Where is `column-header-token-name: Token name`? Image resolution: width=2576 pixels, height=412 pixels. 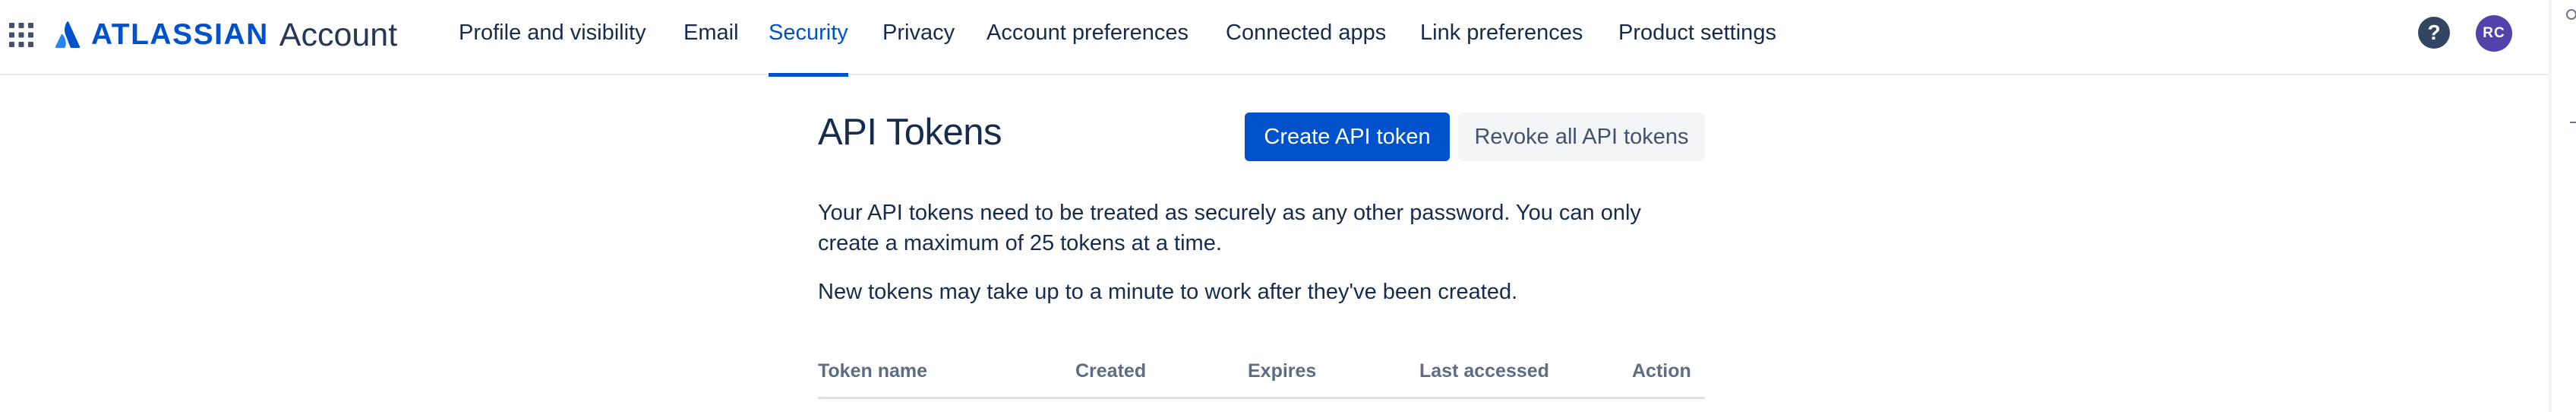 column-header-token-name: Token name is located at coordinates (873, 371).